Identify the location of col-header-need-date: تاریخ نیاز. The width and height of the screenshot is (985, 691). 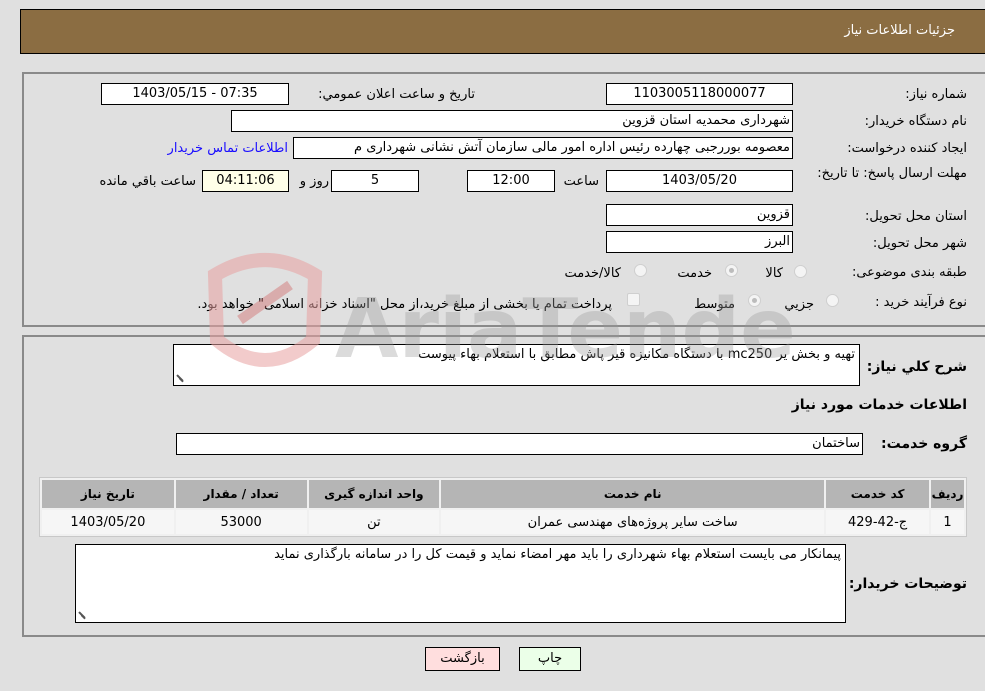
(108, 494).